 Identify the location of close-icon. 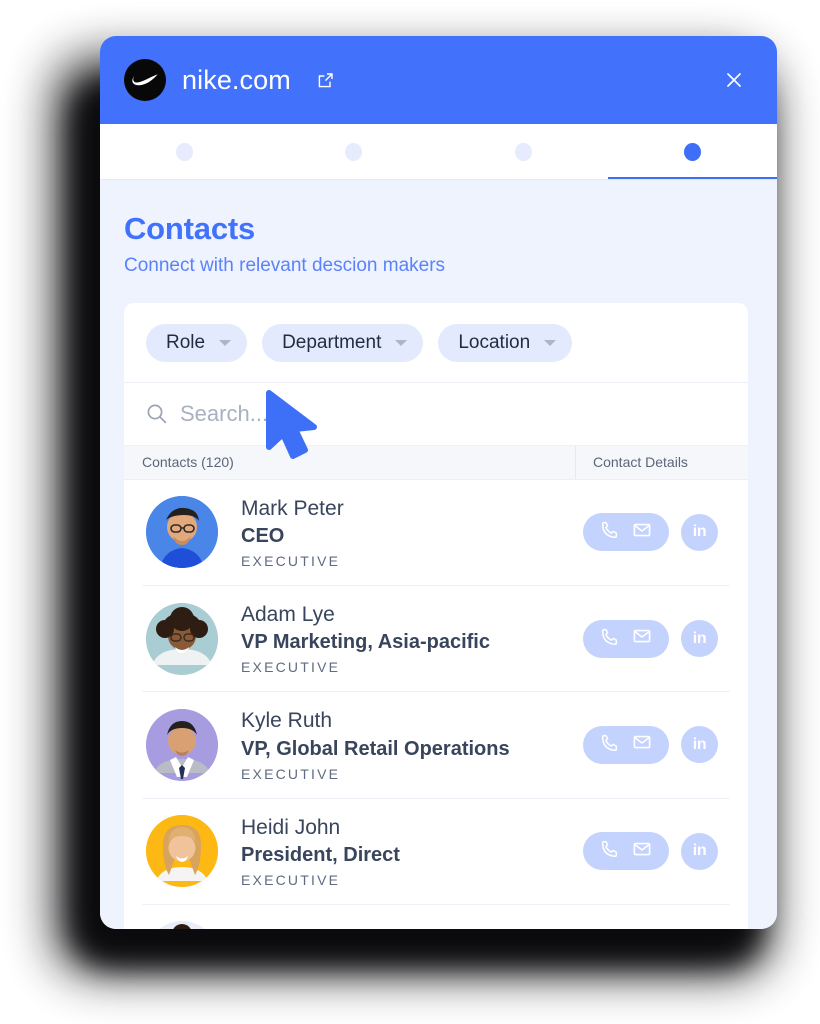
(734, 80).